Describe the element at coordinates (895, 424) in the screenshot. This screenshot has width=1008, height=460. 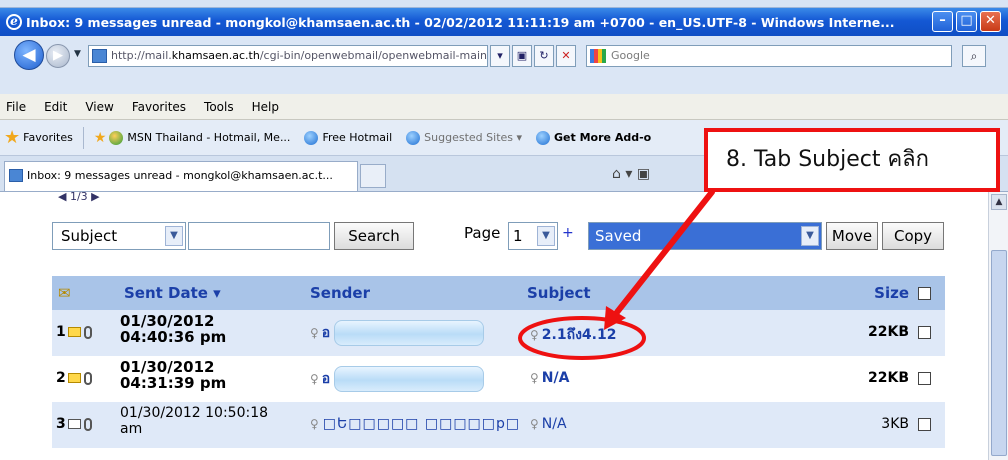
I see `row-size: 3KB` at that location.